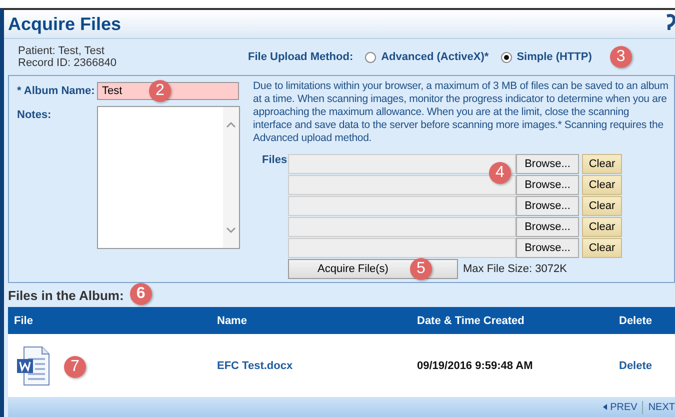  What do you see at coordinates (301, 57) in the screenshot?
I see `upload-method-label: File Upload Method:` at bounding box center [301, 57].